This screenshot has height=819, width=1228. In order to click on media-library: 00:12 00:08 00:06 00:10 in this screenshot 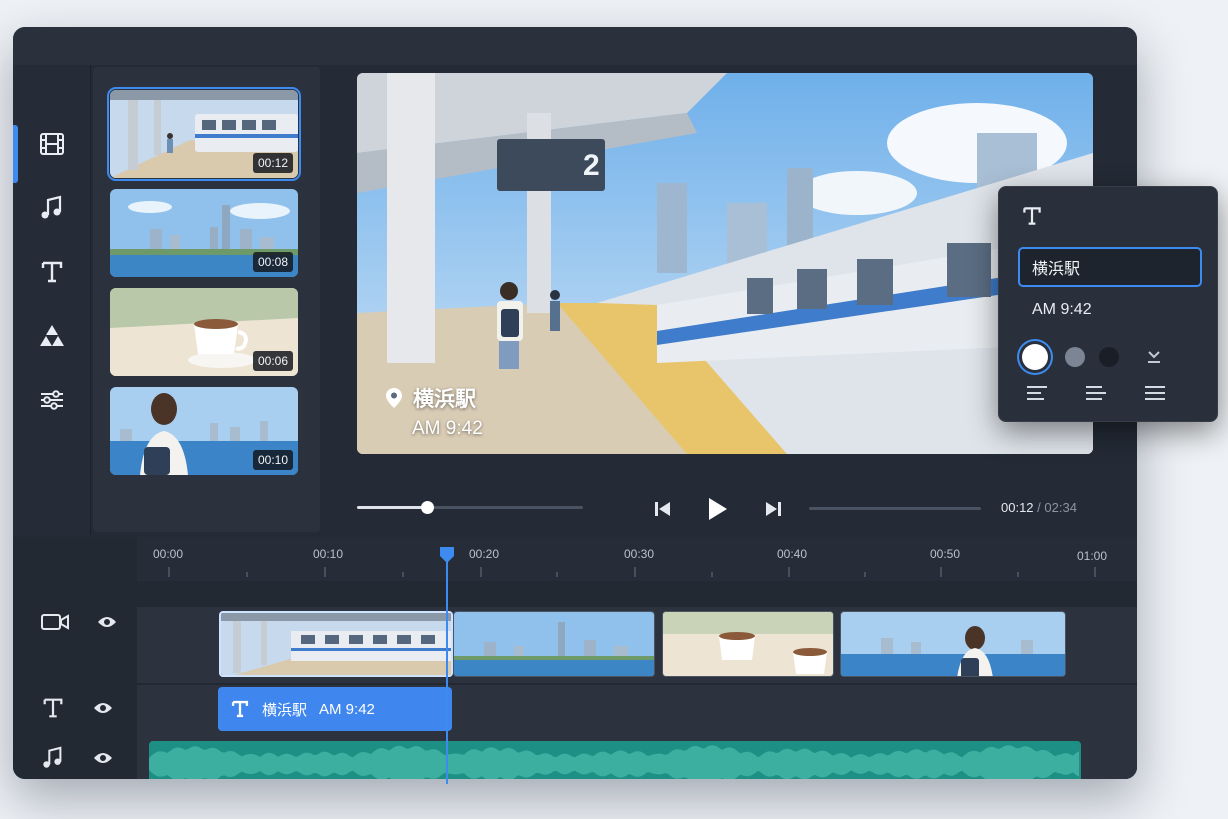, I will do `click(206, 299)`.